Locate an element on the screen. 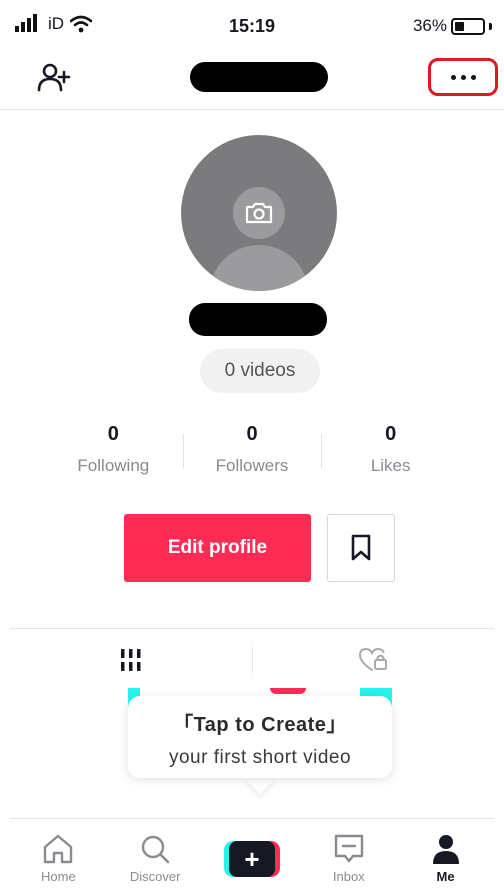  battery-percent: 36% is located at coordinates (429, 25).